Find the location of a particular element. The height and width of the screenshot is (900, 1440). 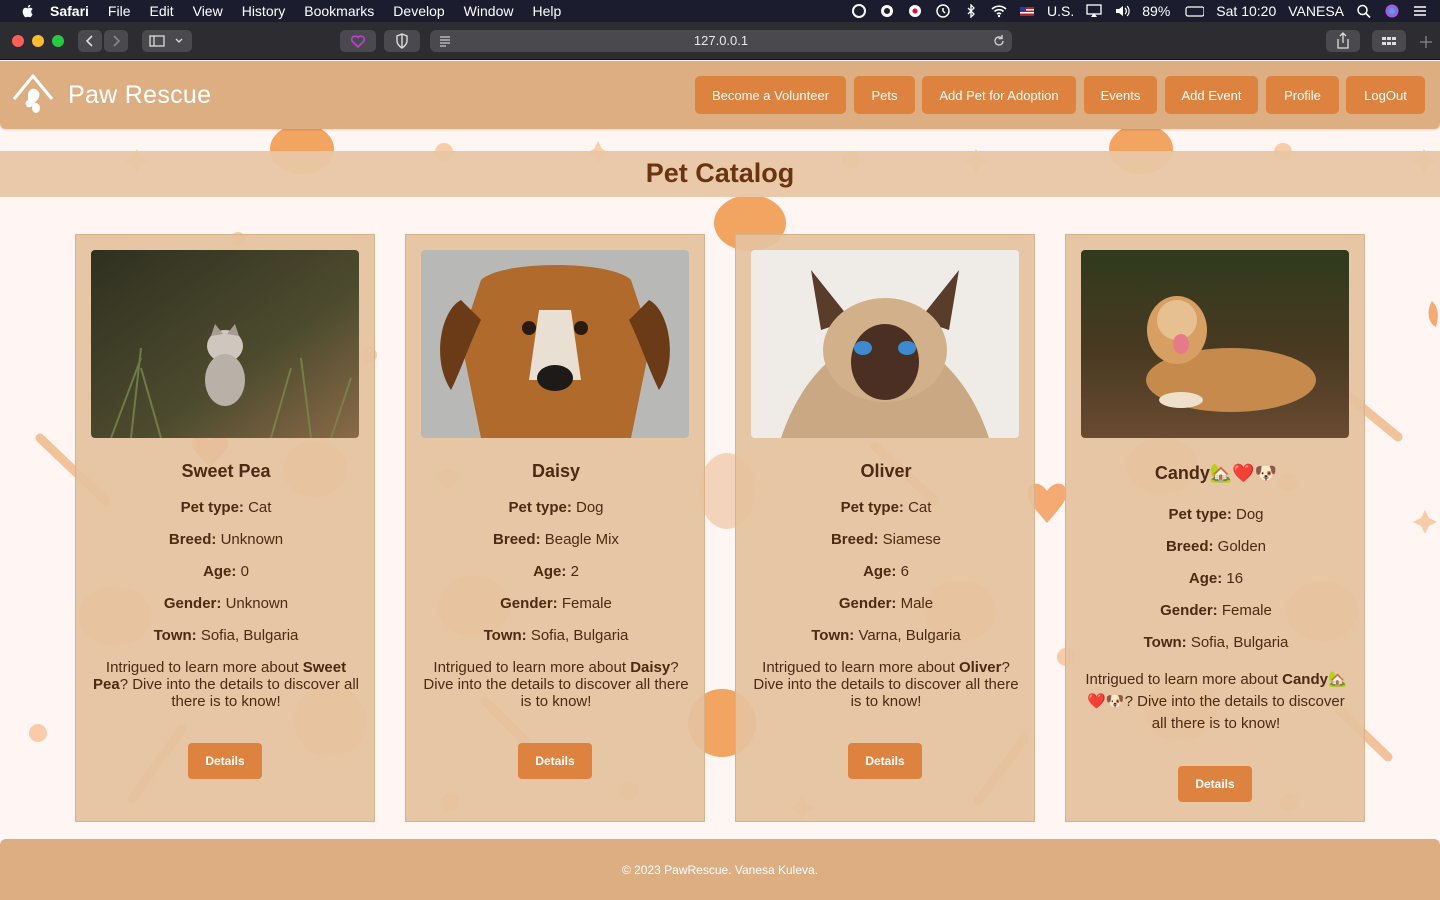

share-icon is located at coordinates (1343, 40).